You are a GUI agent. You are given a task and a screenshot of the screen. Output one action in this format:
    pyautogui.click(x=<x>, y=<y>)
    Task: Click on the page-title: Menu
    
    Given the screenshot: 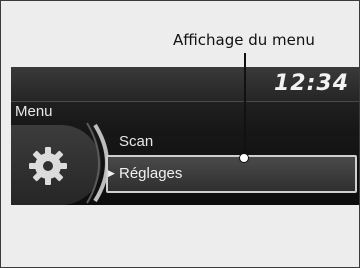 What is the action you would take?
    pyautogui.click(x=34, y=111)
    